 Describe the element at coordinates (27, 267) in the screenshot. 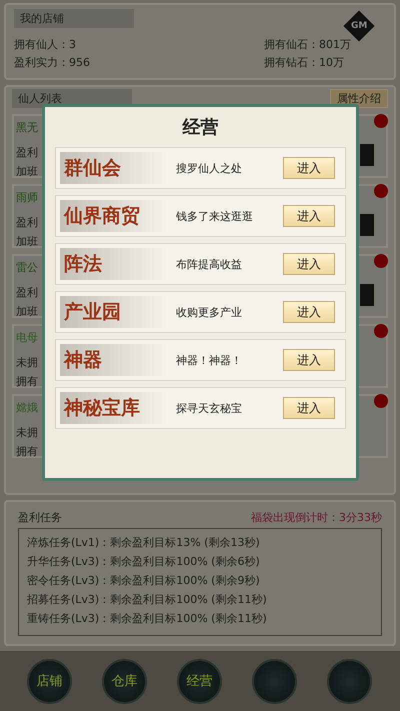

I see `immortal-name: 雷公` at that location.